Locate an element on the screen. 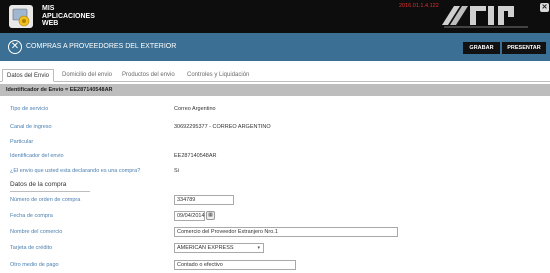 Image resolution: width=550 pixels, height=273 pixels. calendar-icon: ▦ is located at coordinates (210, 215).